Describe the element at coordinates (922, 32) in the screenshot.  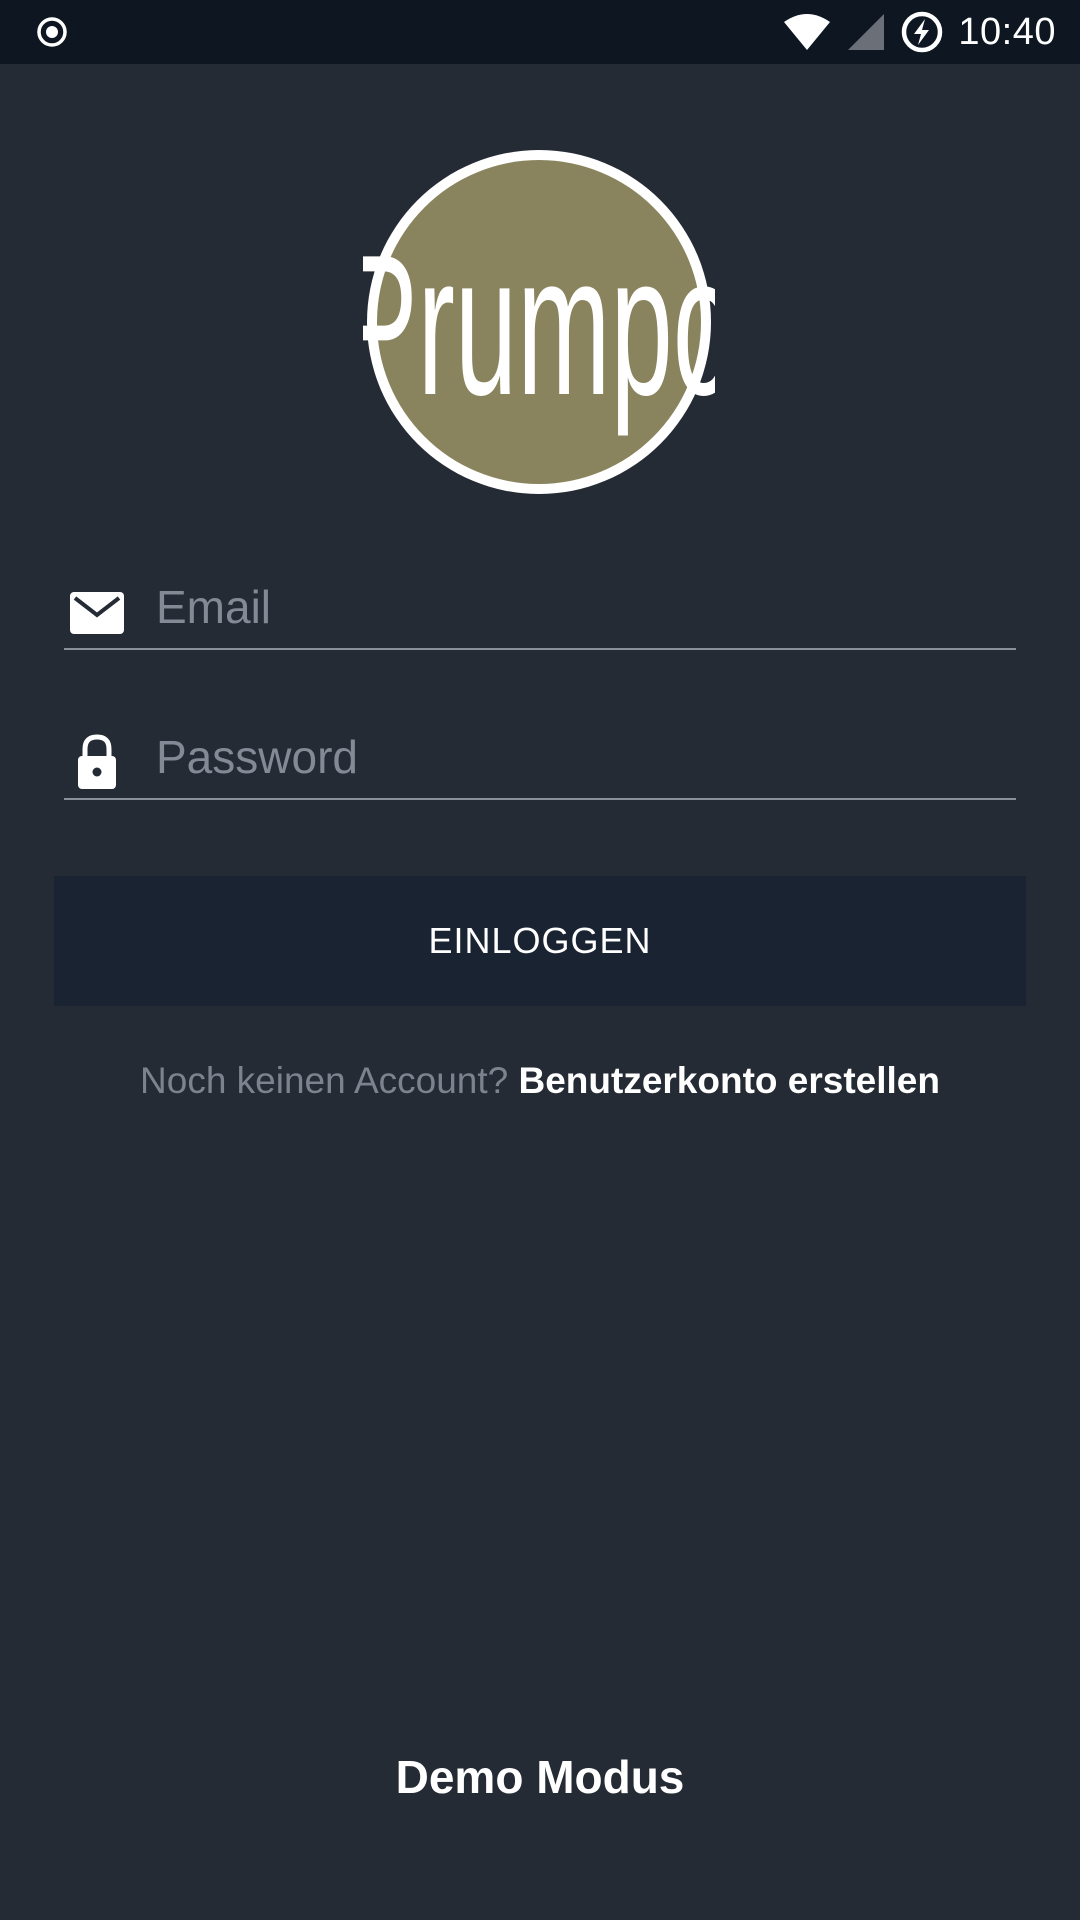
I see `battery-charging-icon` at that location.